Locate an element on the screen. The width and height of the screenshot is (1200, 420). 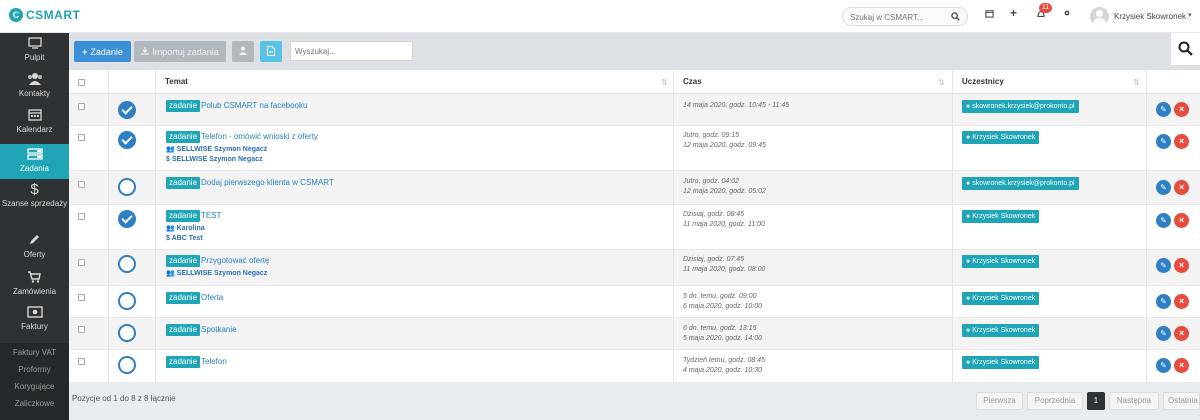
task-title-link: Spotkanie is located at coordinates (219, 330).